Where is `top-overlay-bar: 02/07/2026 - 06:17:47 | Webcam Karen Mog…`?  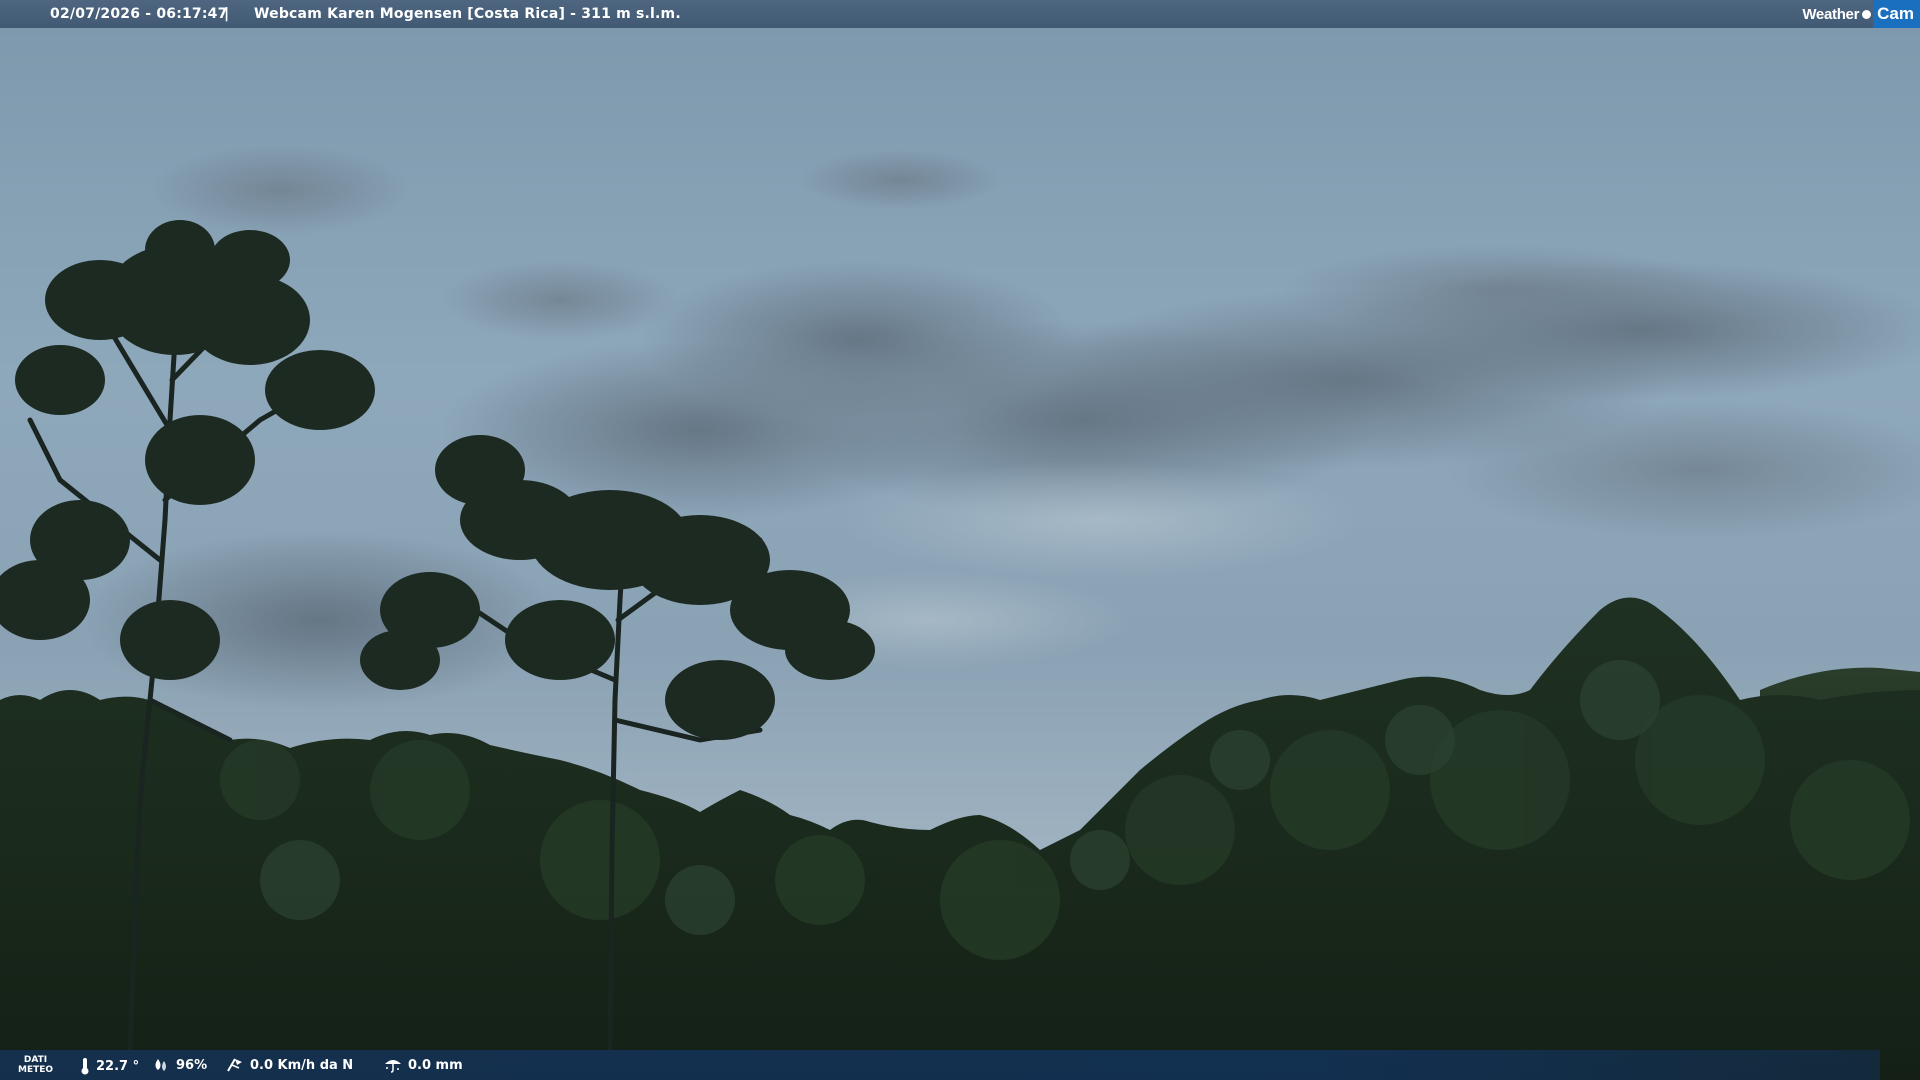
top-overlay-bar: 02/07/2026 - 06:17:47 | Webcam Karen Mog… is located at coordinates (960, 14).